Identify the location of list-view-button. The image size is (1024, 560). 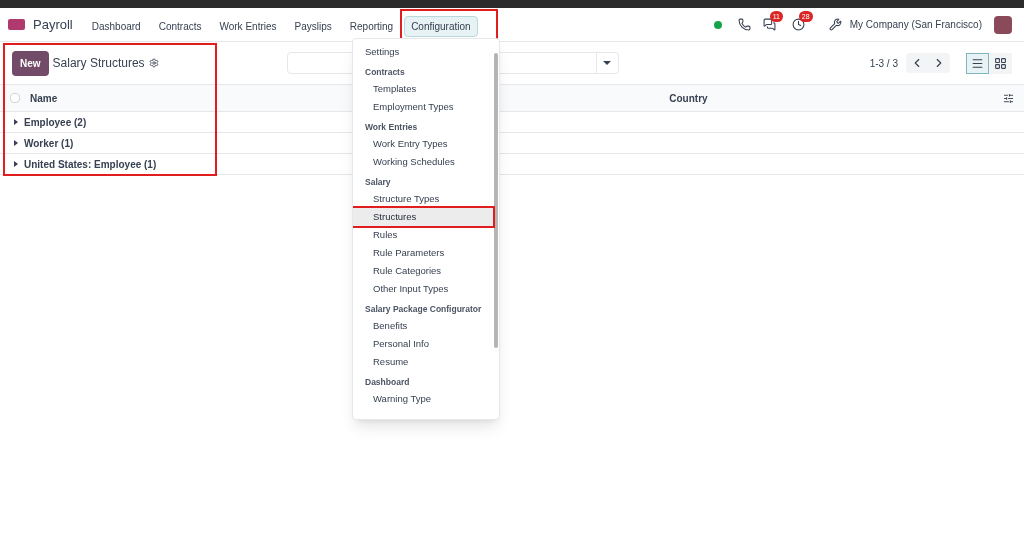
(977, 63).